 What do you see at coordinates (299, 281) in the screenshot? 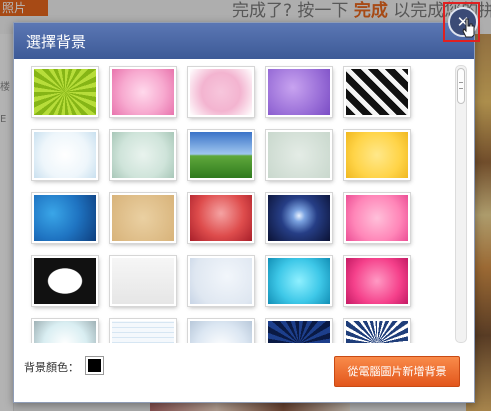
I see `background-thumbnail-aqua-glow` at bounding box center [299, 281].